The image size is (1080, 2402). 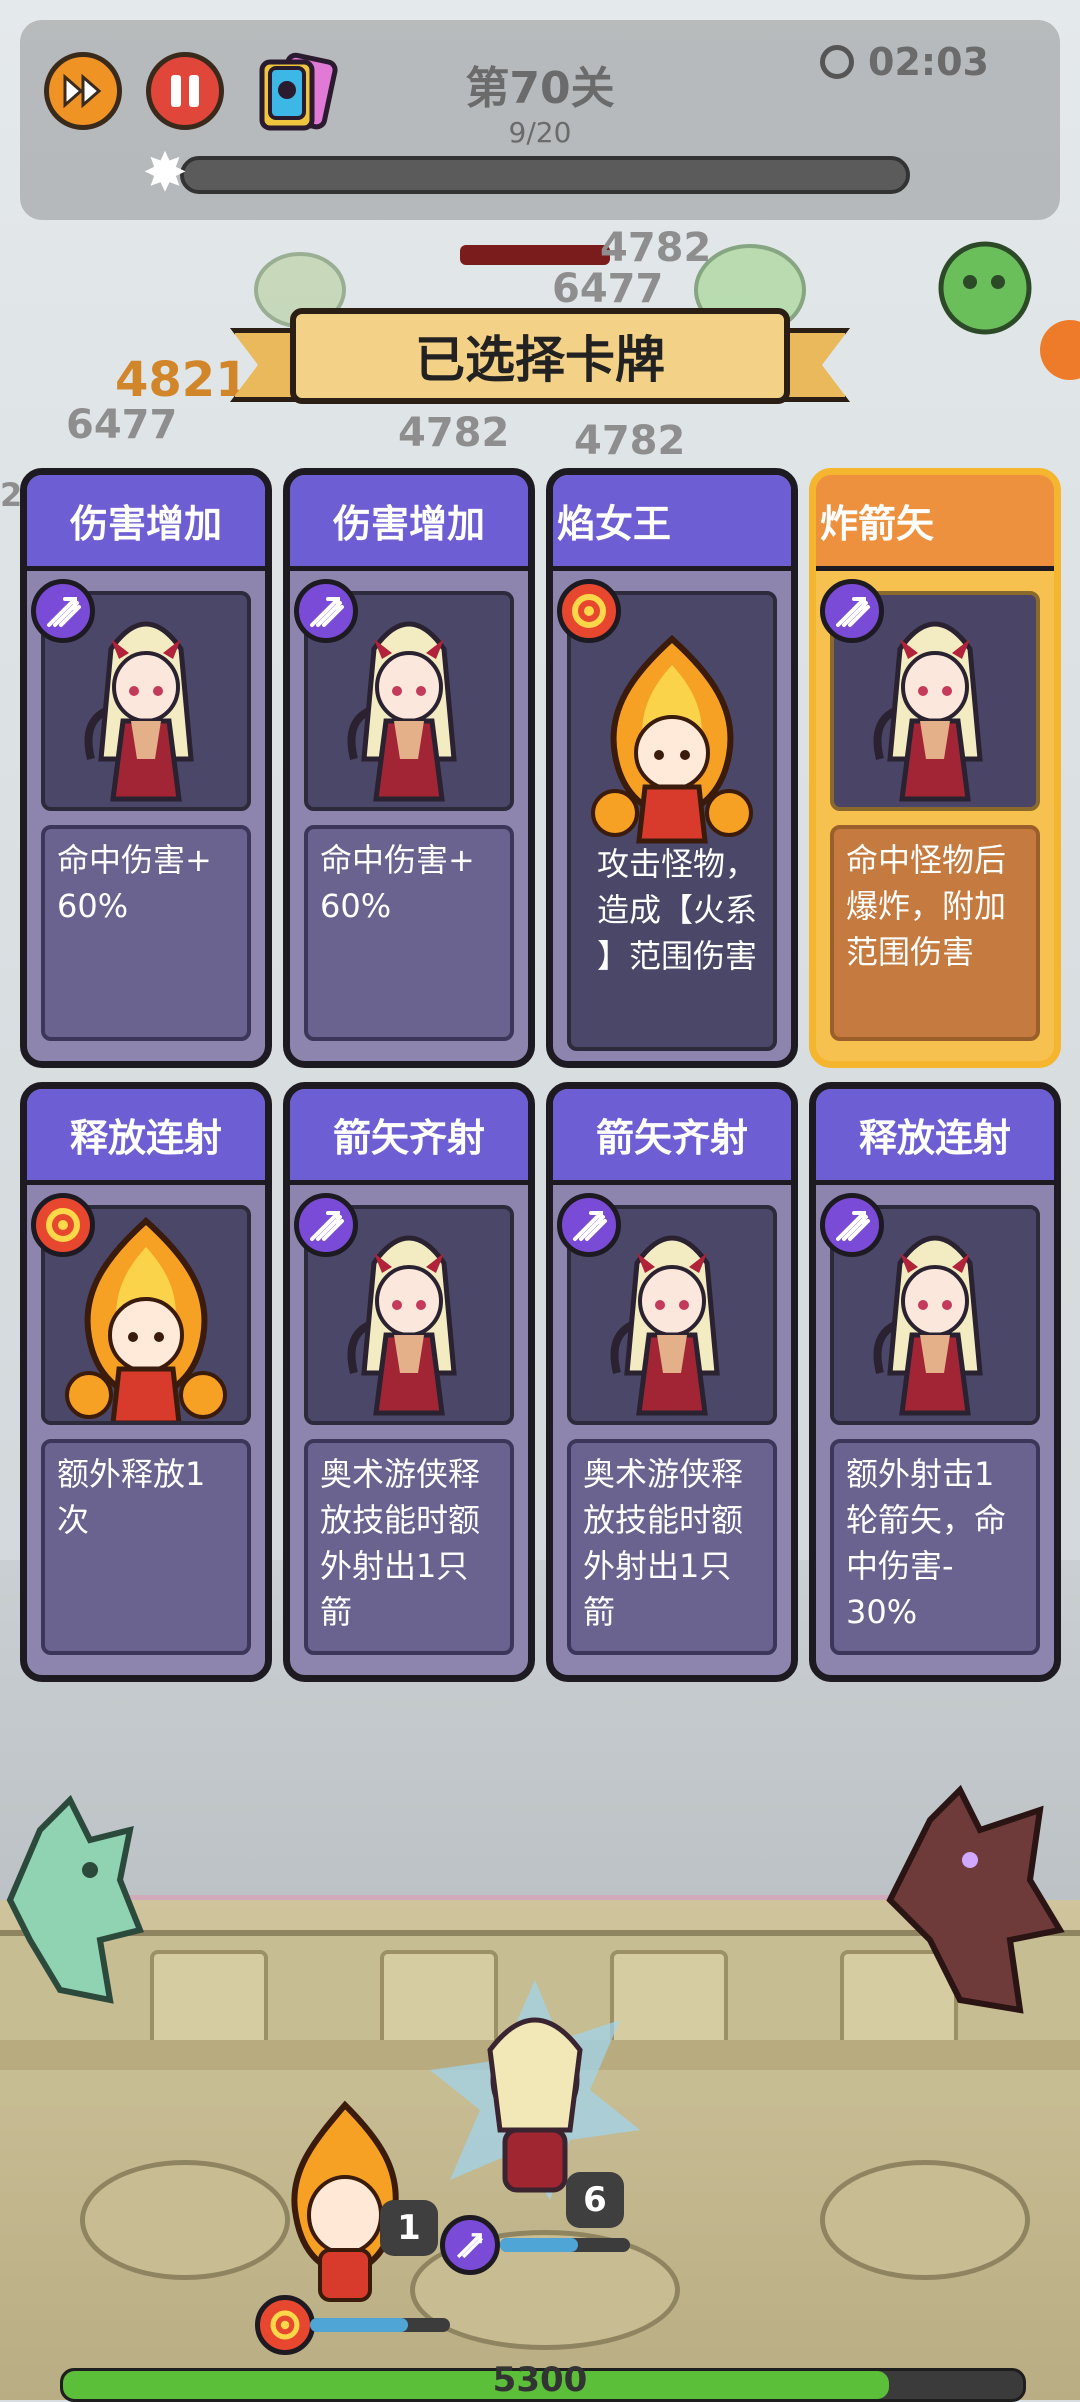 What do you see at coordinates (985, 288) in the screenshot?
I see `enemy-slime-icon` at bounding box center [985, 288].